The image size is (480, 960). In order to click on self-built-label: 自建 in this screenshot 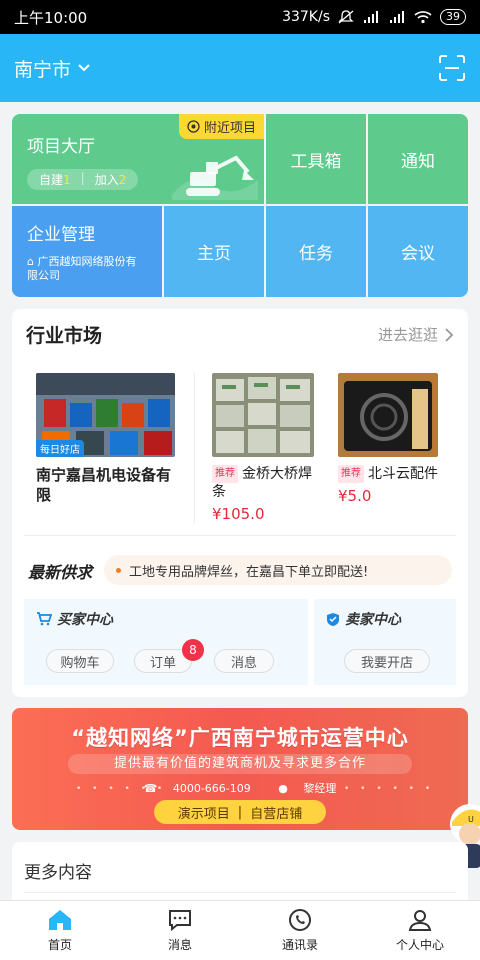, I will do `click(51, 180)`.